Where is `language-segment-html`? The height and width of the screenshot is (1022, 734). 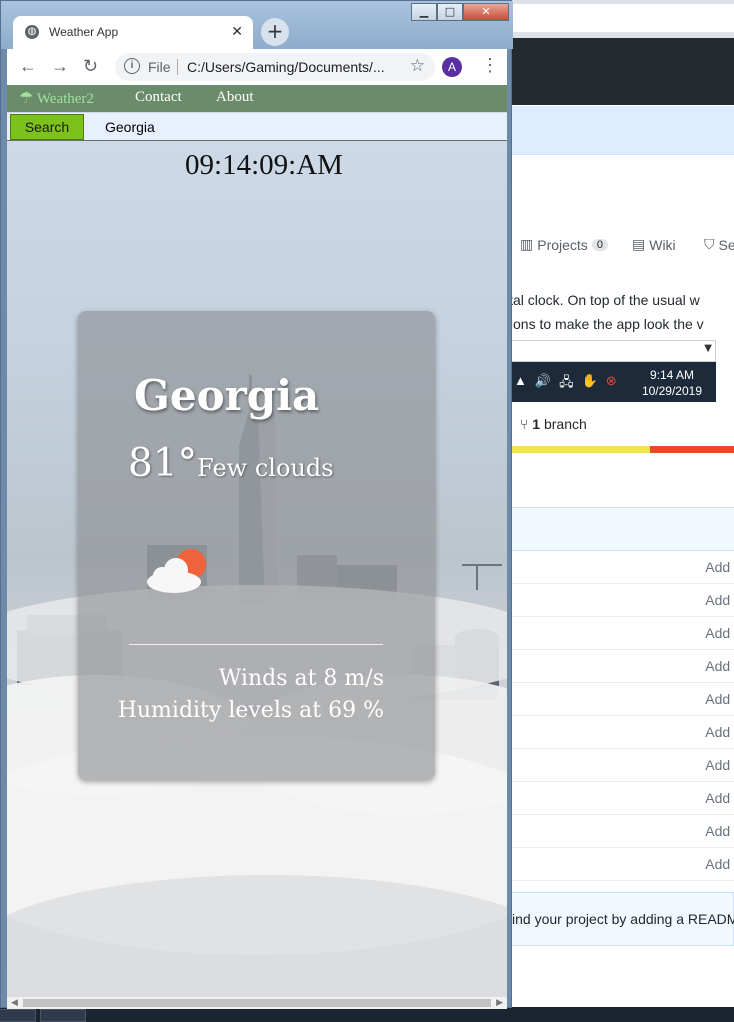 language-segment-html is located at coordinates (692, 449).